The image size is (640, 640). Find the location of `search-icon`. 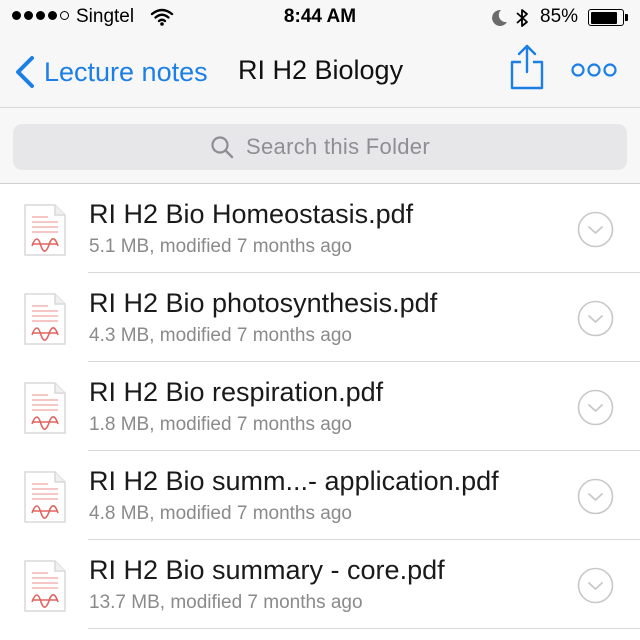

search-icon is located at coordinates (222, 147).